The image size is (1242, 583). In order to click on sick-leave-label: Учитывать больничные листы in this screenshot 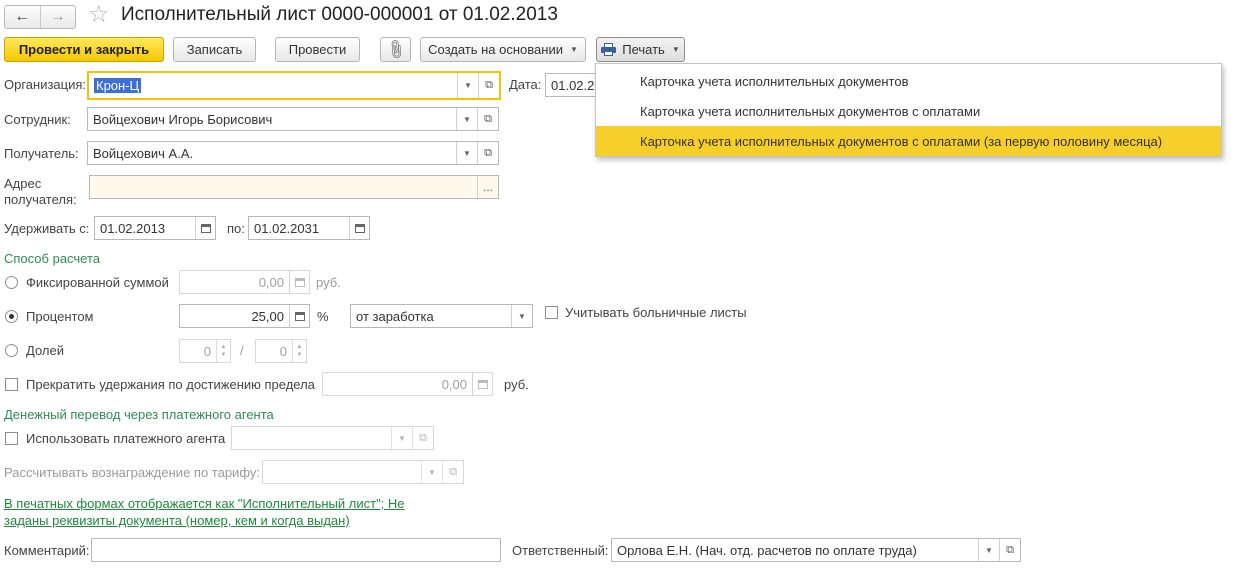, I will do `click(656, 312)`.